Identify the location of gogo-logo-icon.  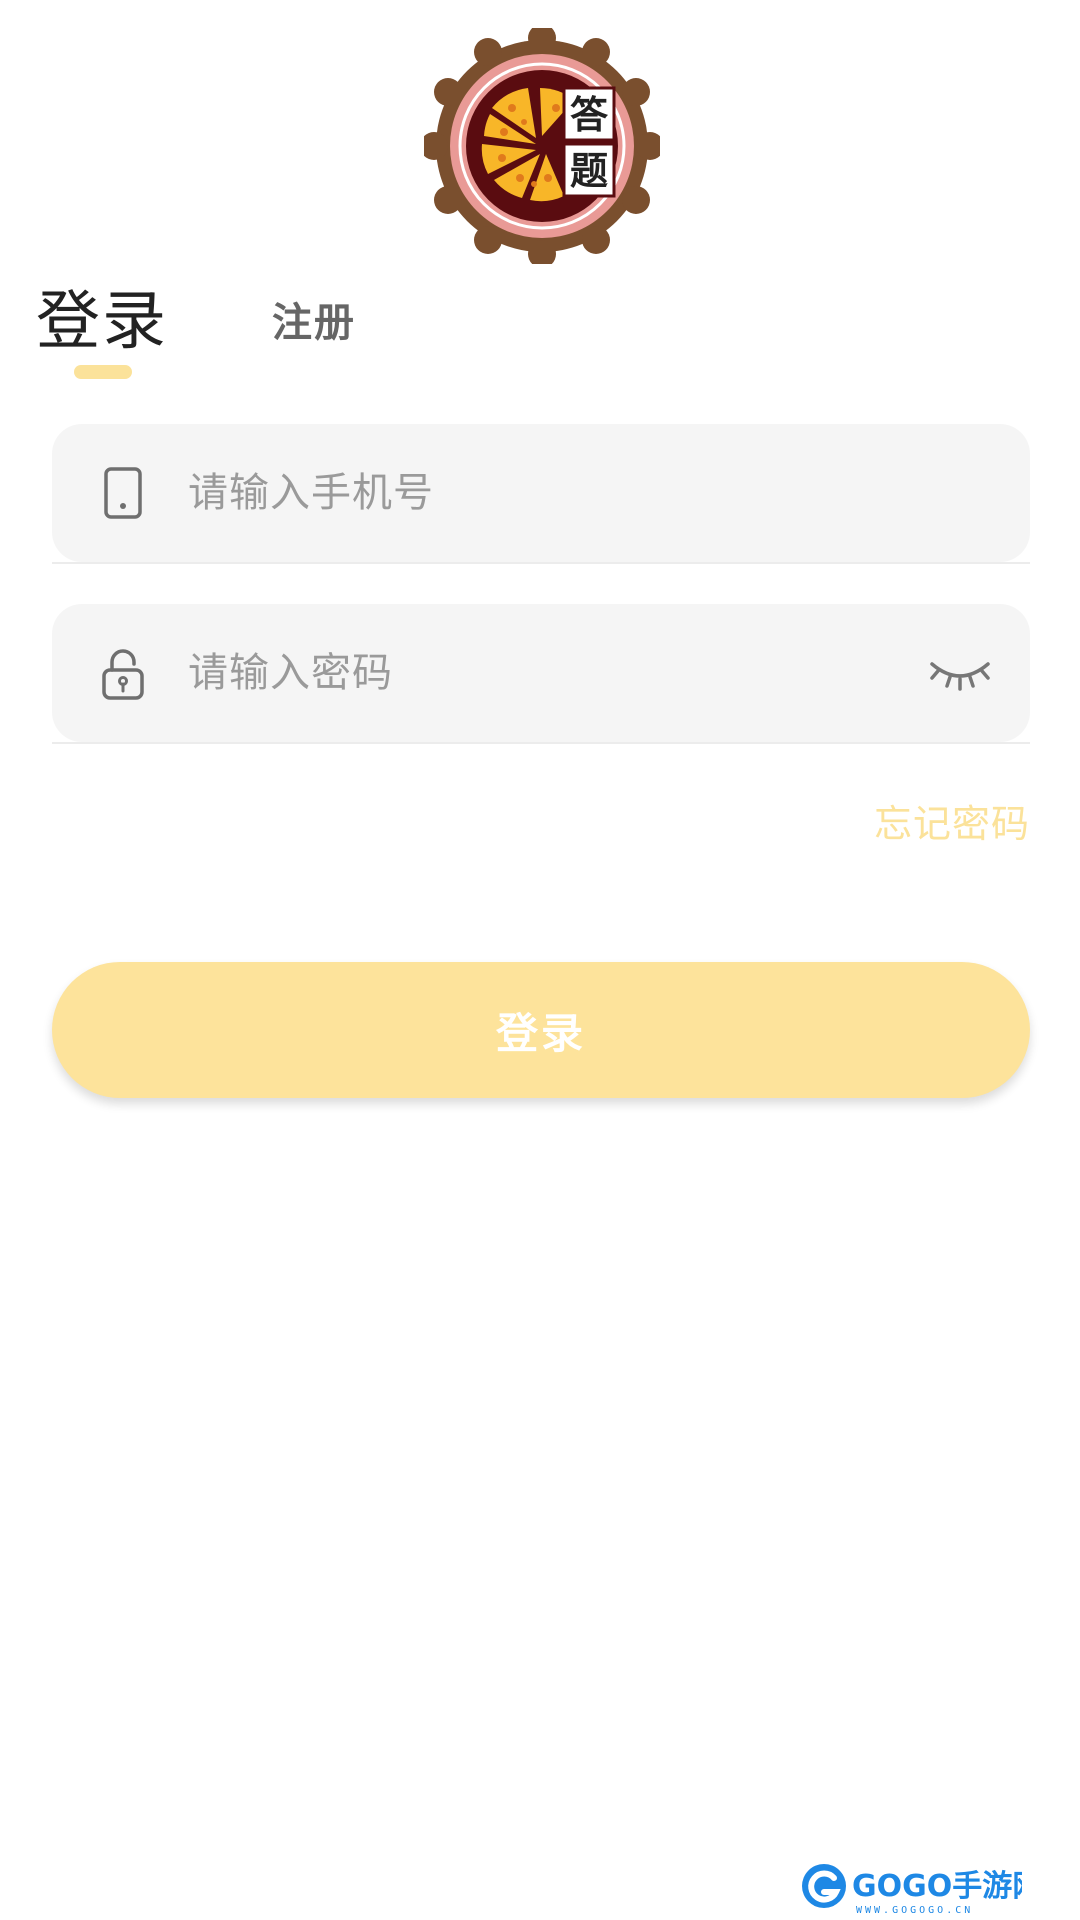
(824, 1886).